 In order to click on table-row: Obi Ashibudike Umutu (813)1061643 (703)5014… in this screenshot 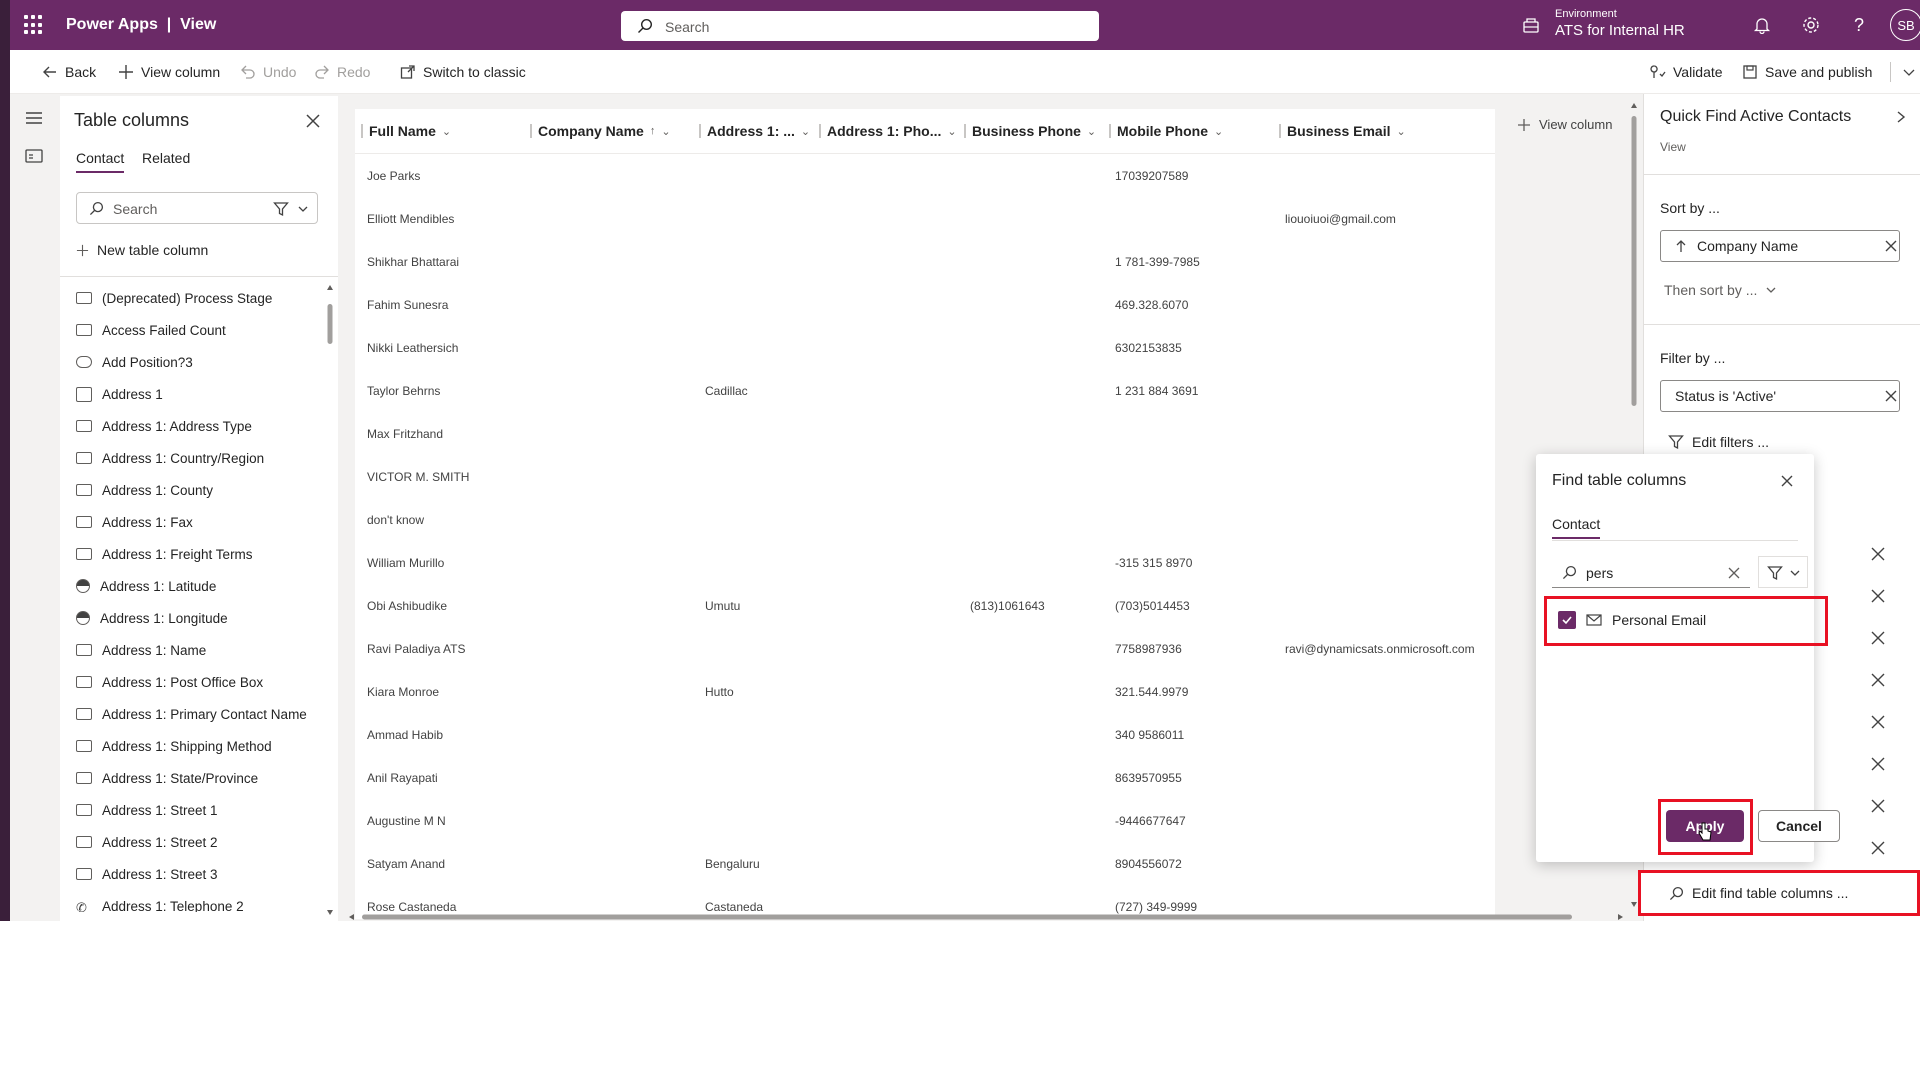, I will do `click(925, 606)`.